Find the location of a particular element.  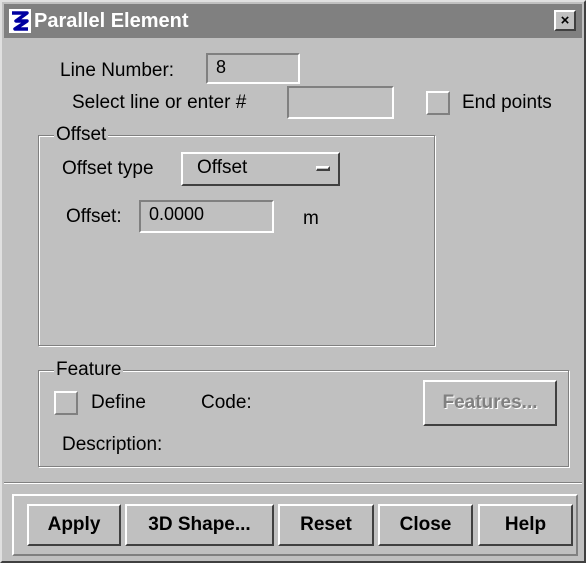

define-label: Define is located at coordinates (118, 402).